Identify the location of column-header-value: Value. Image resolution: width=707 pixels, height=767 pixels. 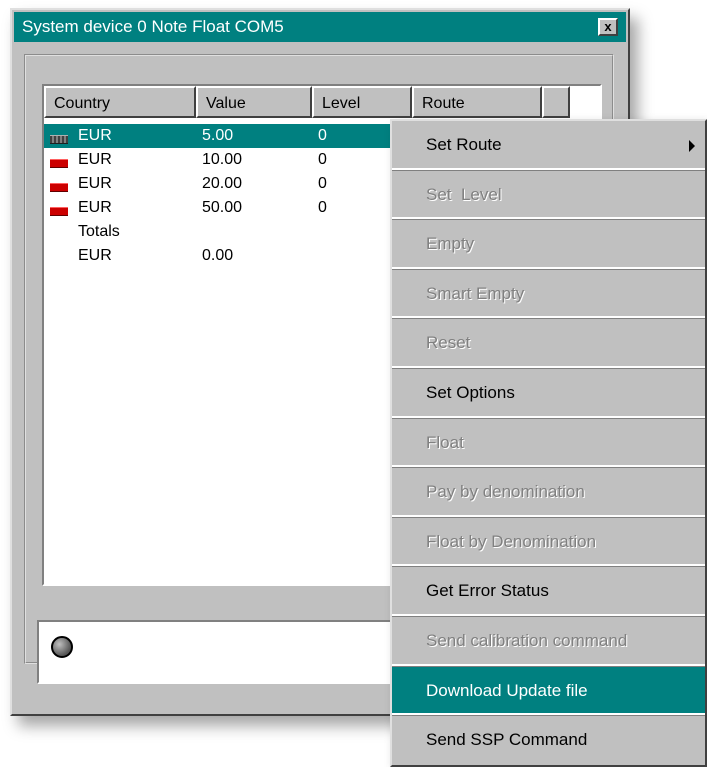
(254, 102).